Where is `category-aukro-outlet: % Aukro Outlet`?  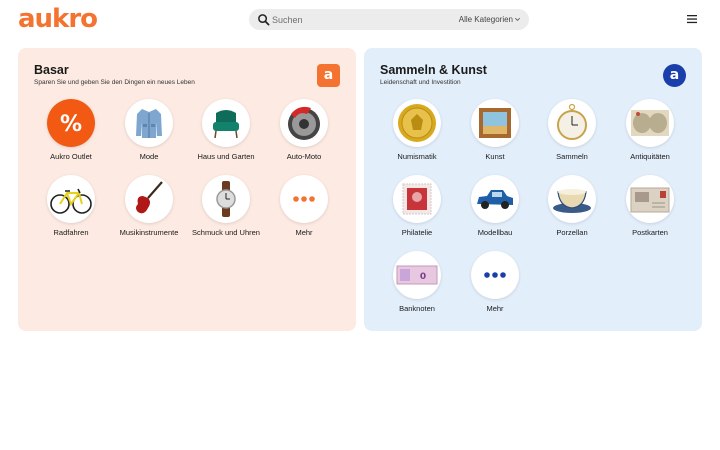
category-aukro-outlet: % Aukro Outlet is located at coordinates (71, 134).